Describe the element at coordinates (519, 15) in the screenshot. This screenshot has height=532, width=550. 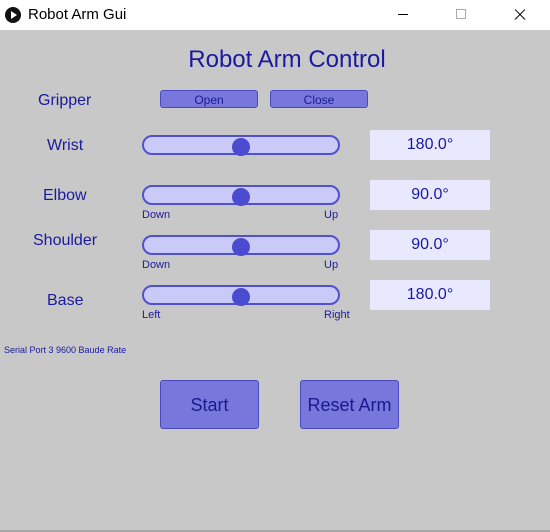
I see `close-button` at that location.